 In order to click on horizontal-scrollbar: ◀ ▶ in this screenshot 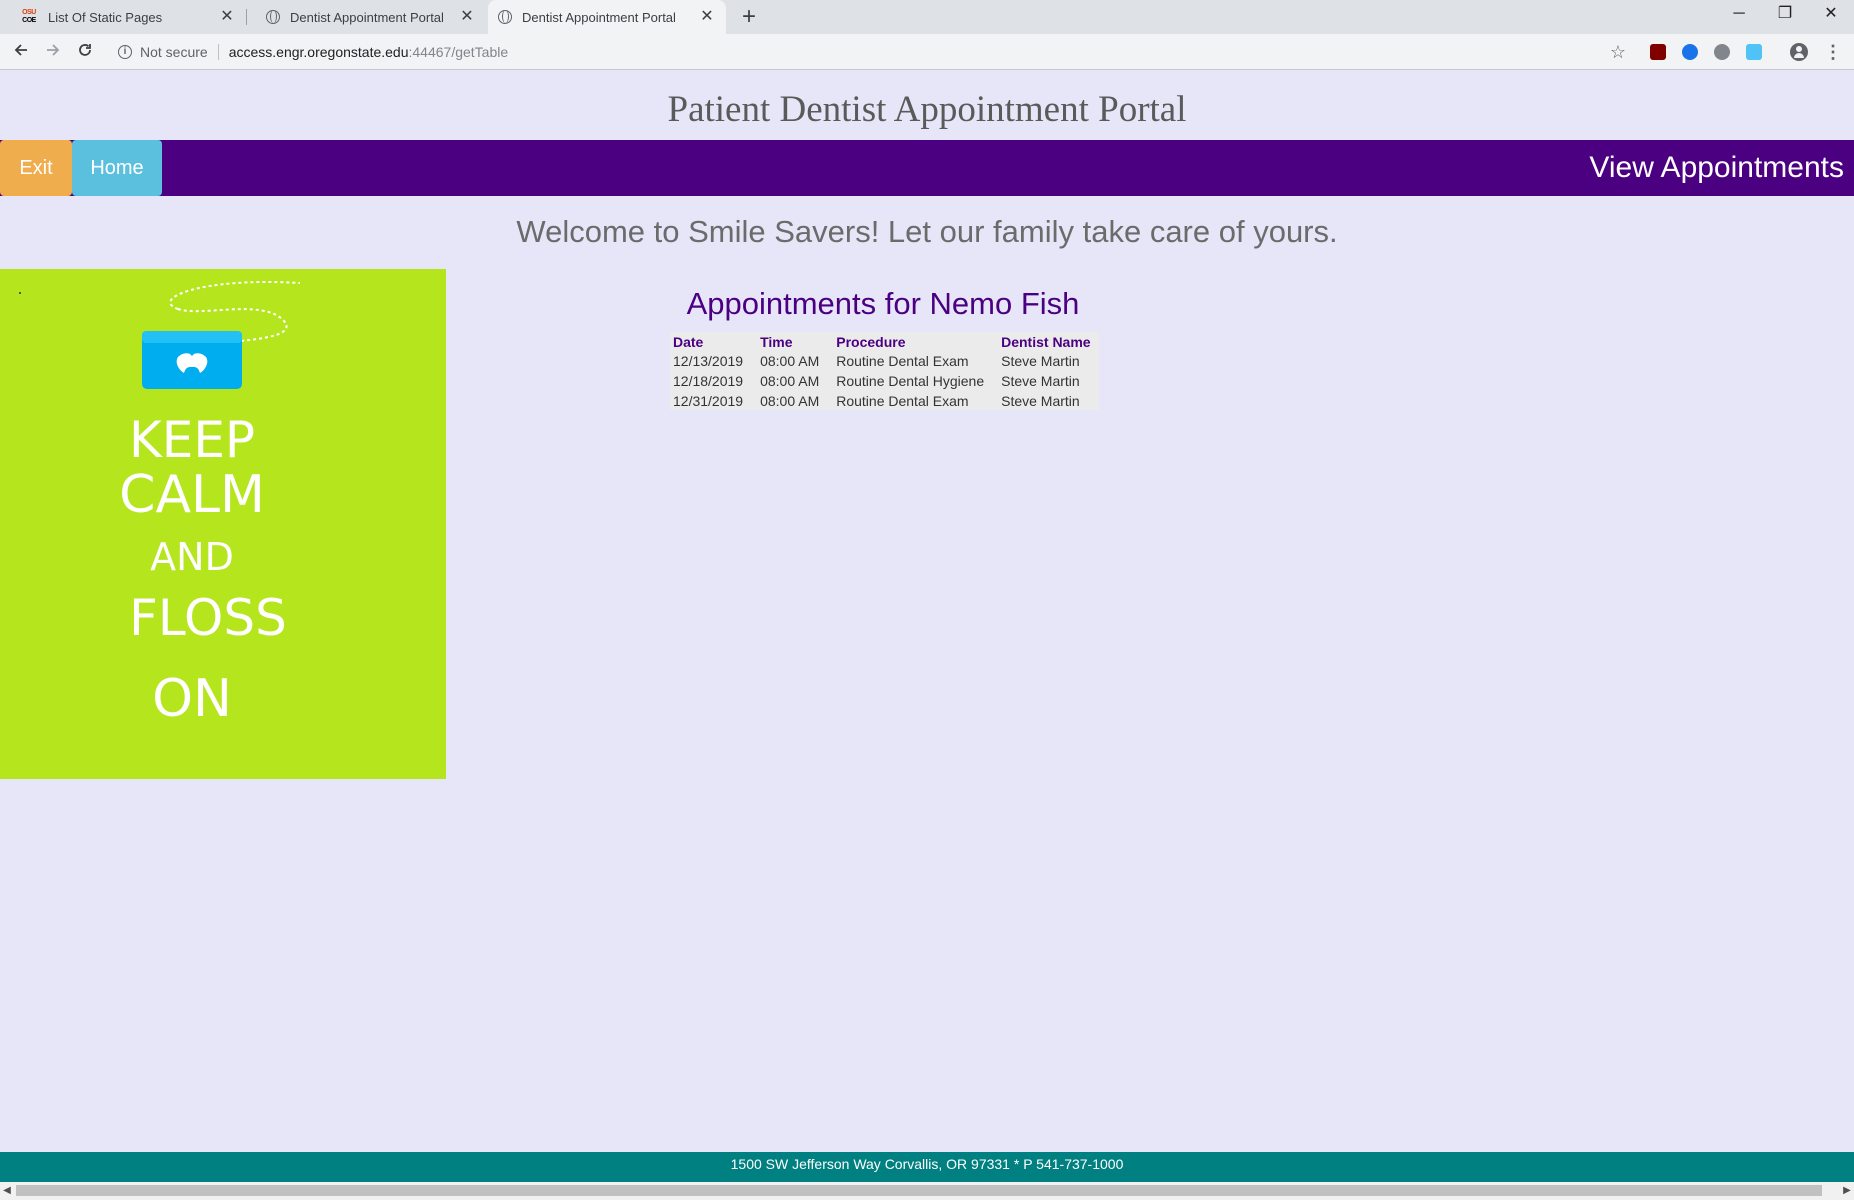, I will do `click(927, 1191)`.